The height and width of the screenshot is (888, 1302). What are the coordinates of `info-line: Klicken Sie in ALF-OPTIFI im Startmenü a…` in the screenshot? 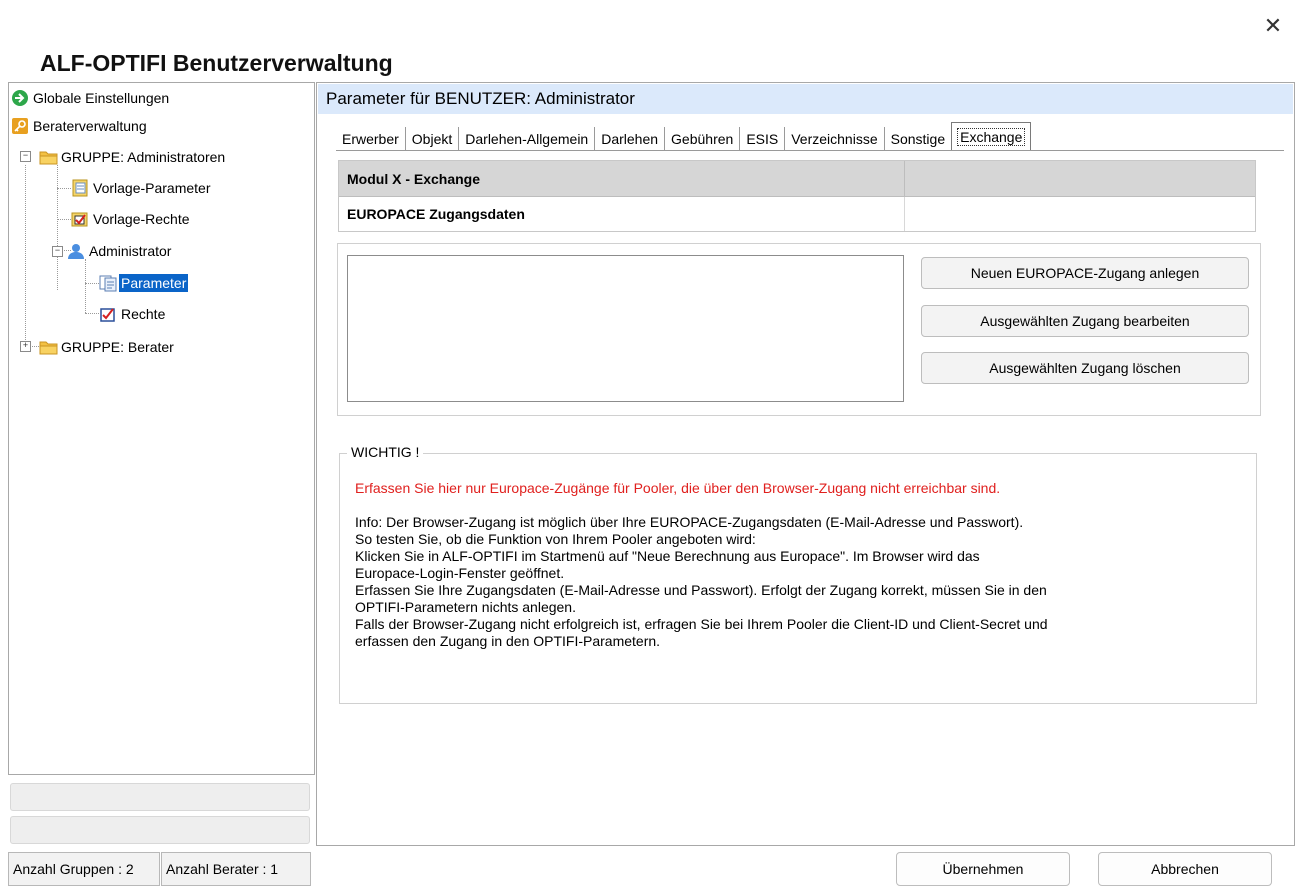 It's located at (667, 556).